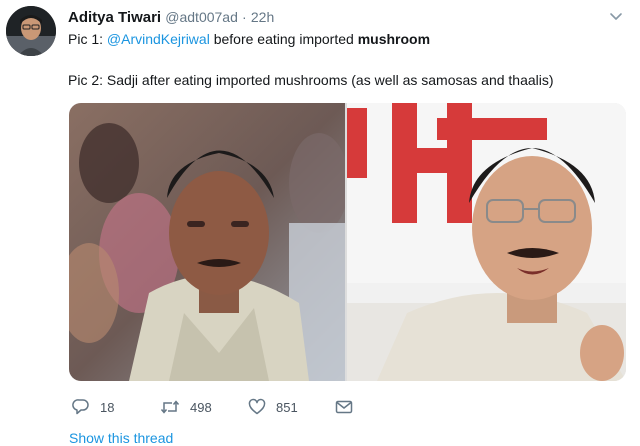  I want to click on author-handle: @adt007ad, so click(201, 17).